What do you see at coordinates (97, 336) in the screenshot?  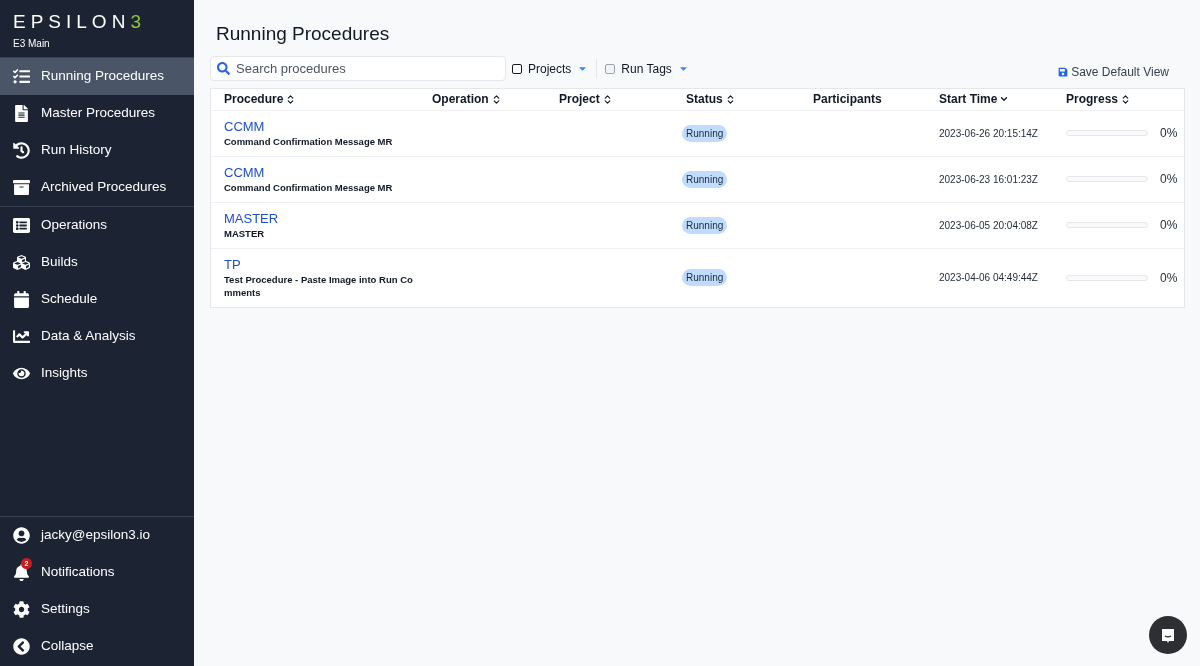 I see `sidebar-item: Data & Analysis` at bounding box center [97, 336].